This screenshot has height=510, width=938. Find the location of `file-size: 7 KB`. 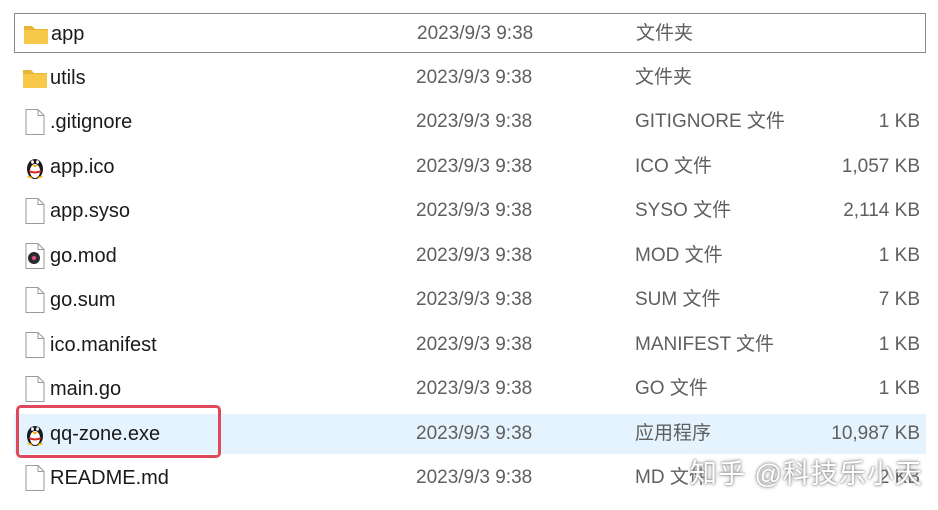

file-size: 7 KB is located at coordinates (899, 299).